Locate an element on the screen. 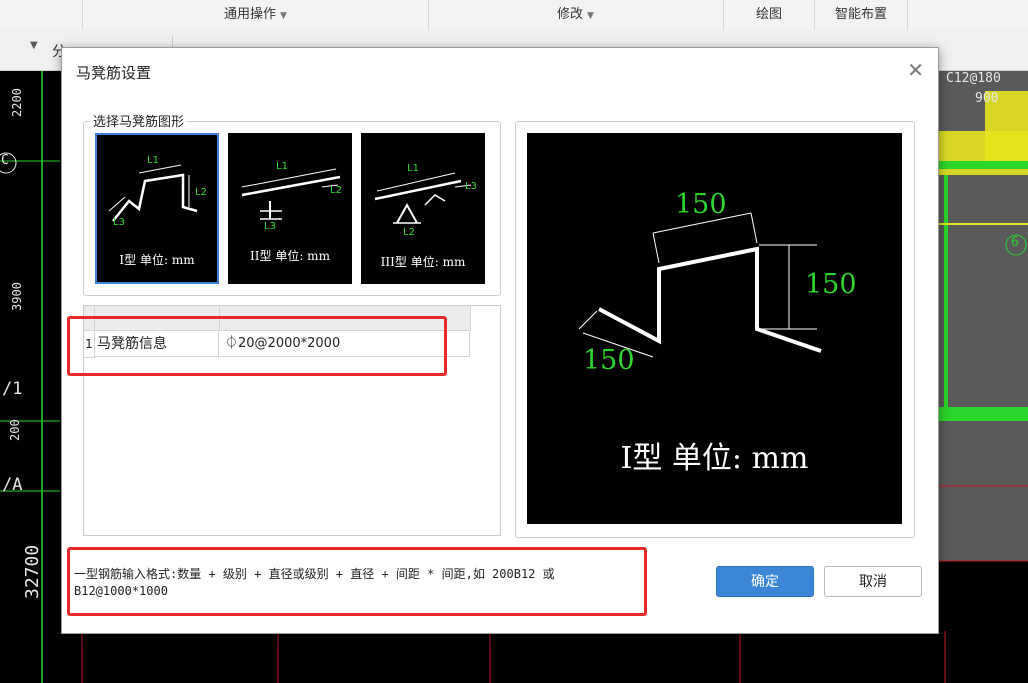  preview-dim-l2: 150 is located at coordinates (831, 284).